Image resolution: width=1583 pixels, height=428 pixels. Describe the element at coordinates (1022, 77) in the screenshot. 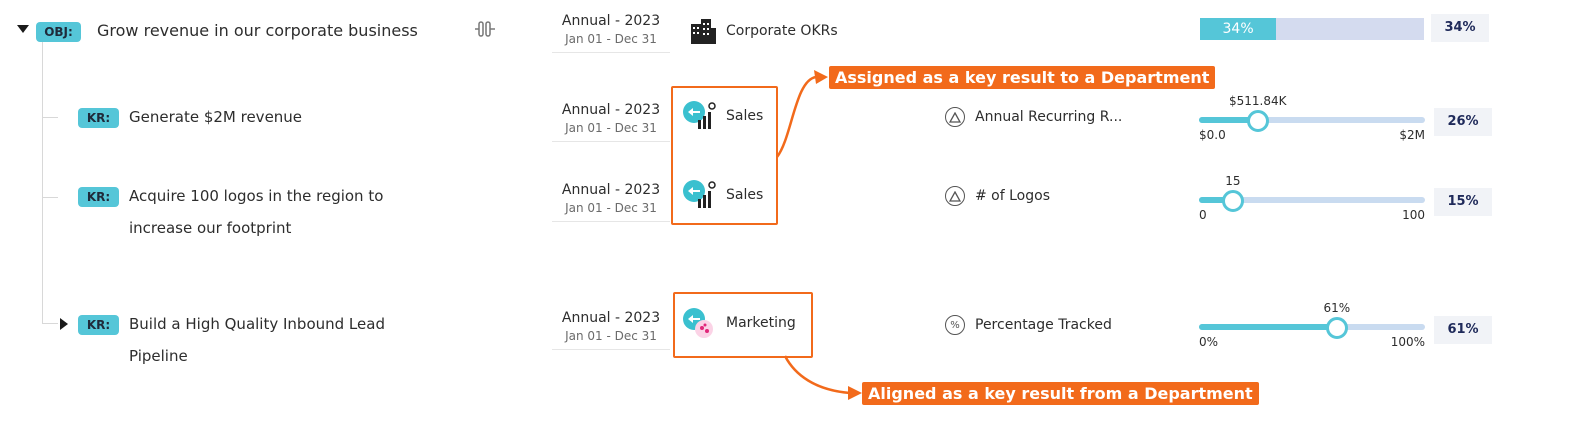

I see `callout-assigned: Assigned as a key result to a Department` at that location.